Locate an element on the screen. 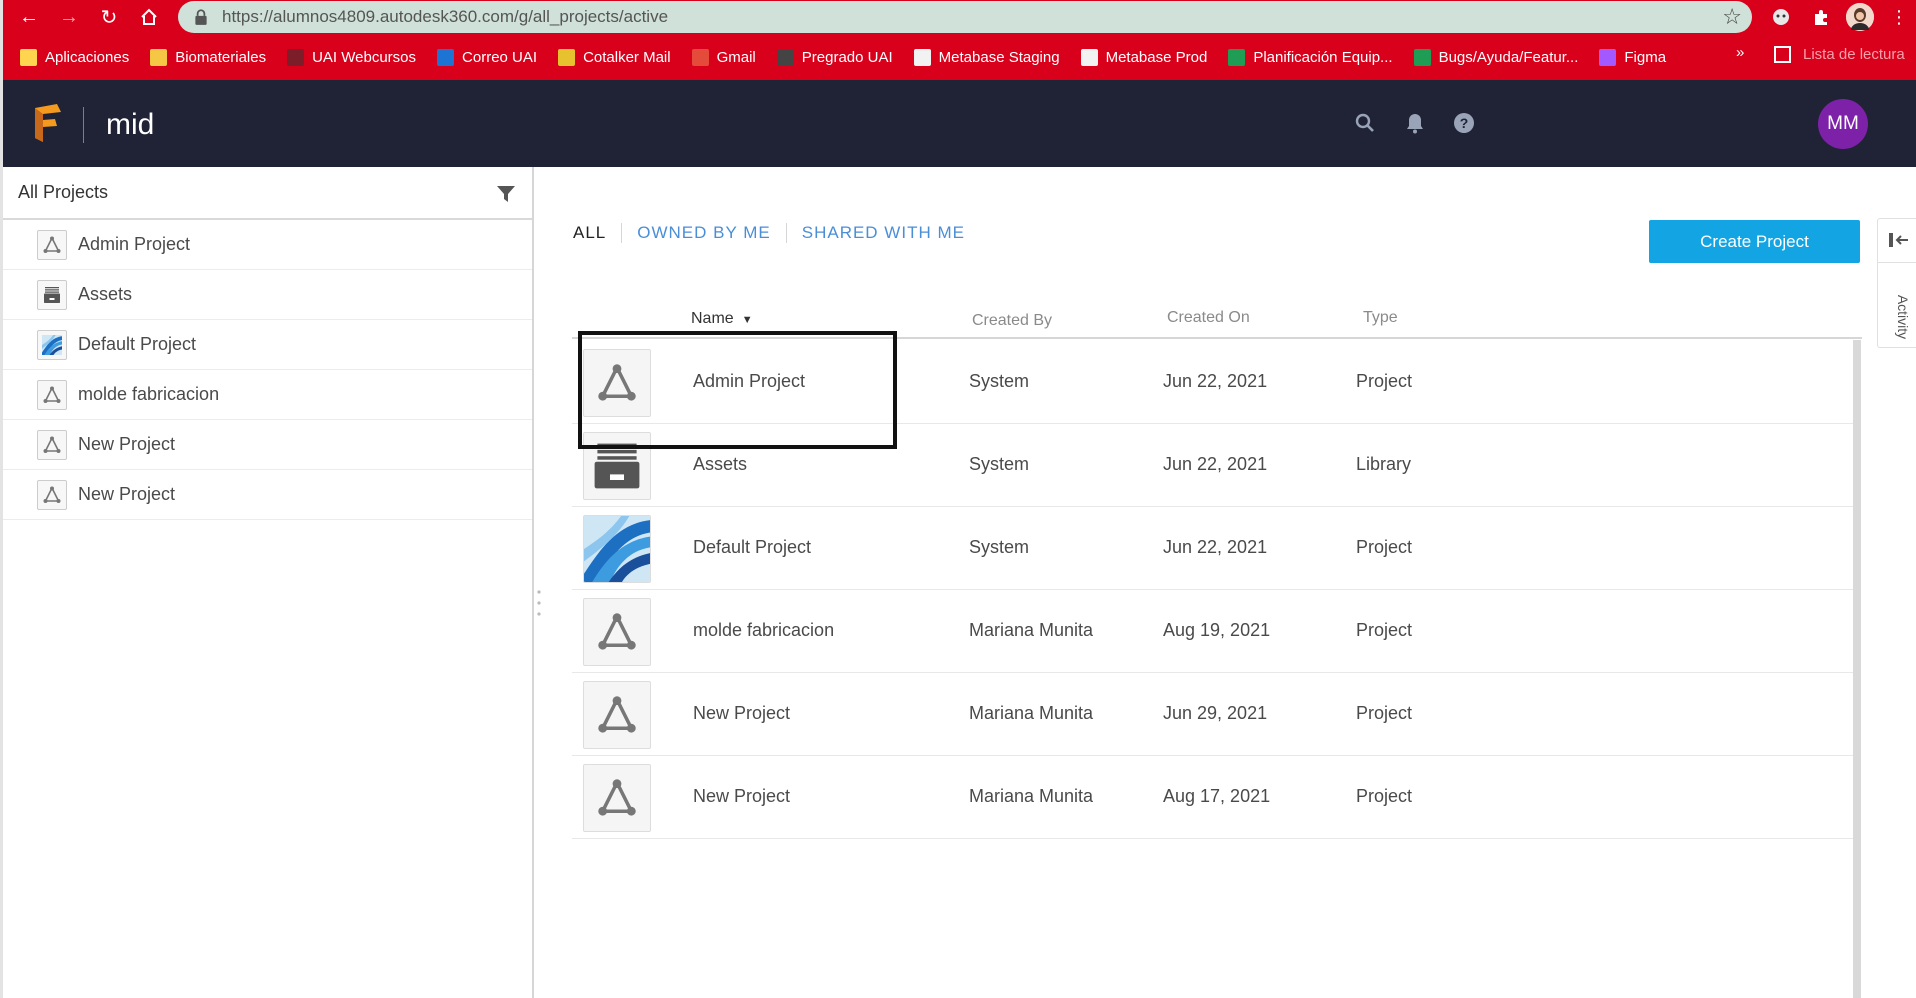  sidebar-project-item: Assets is located at coordinates (267, 295).